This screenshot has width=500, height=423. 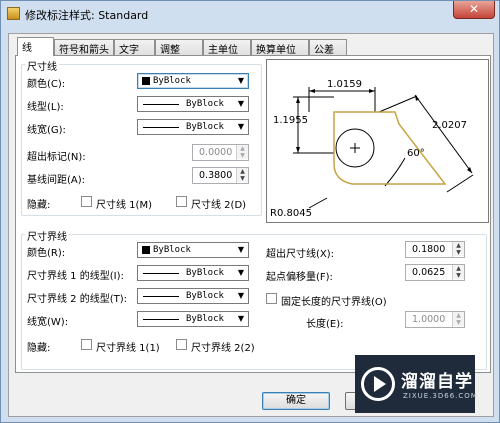 I want to click on length-label: 长度(E):, so click(x=325, y=324).